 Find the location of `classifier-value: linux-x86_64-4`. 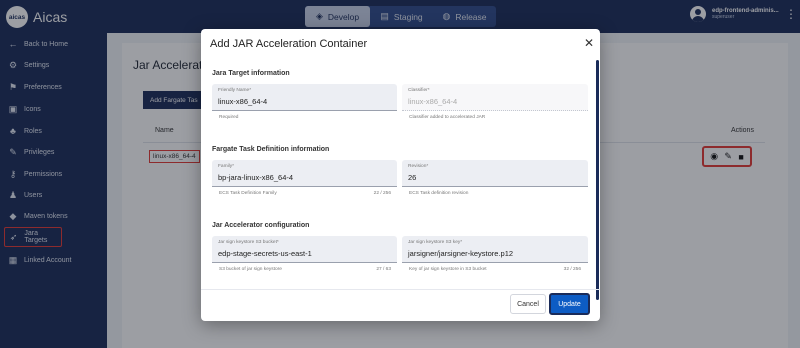

classifier-value: linux-x86_64-4 is located at coordinates (433, 101).